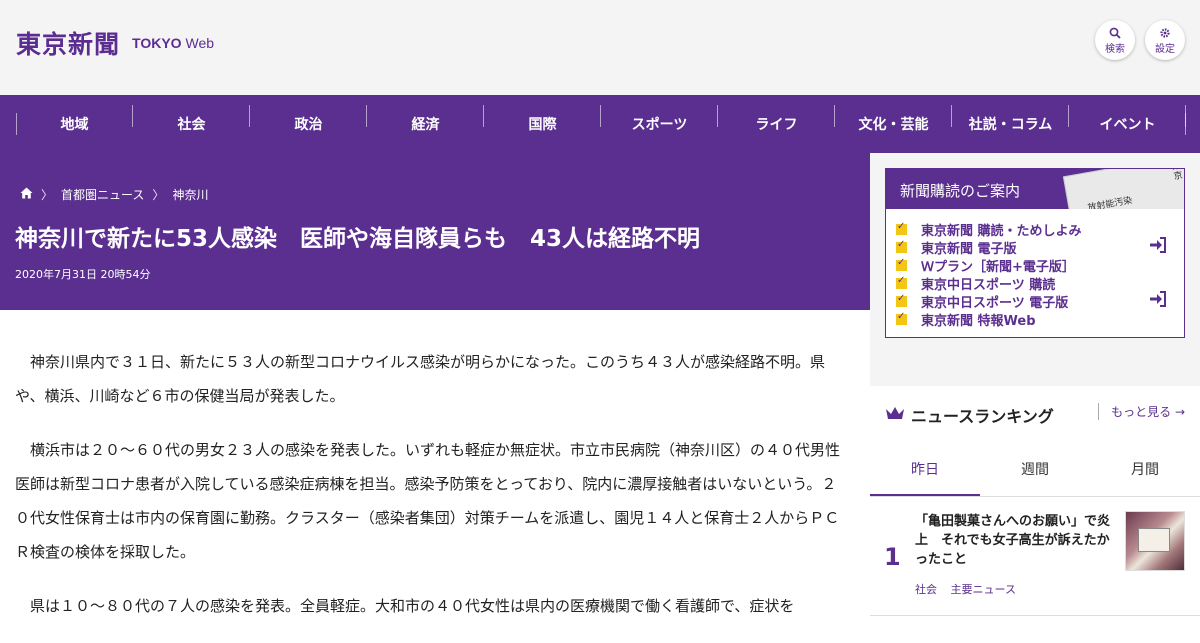 Image resolution: width=1200 pixels, height=643 pixels. I want to click on settings-button: 設定, so click(1165, 40).